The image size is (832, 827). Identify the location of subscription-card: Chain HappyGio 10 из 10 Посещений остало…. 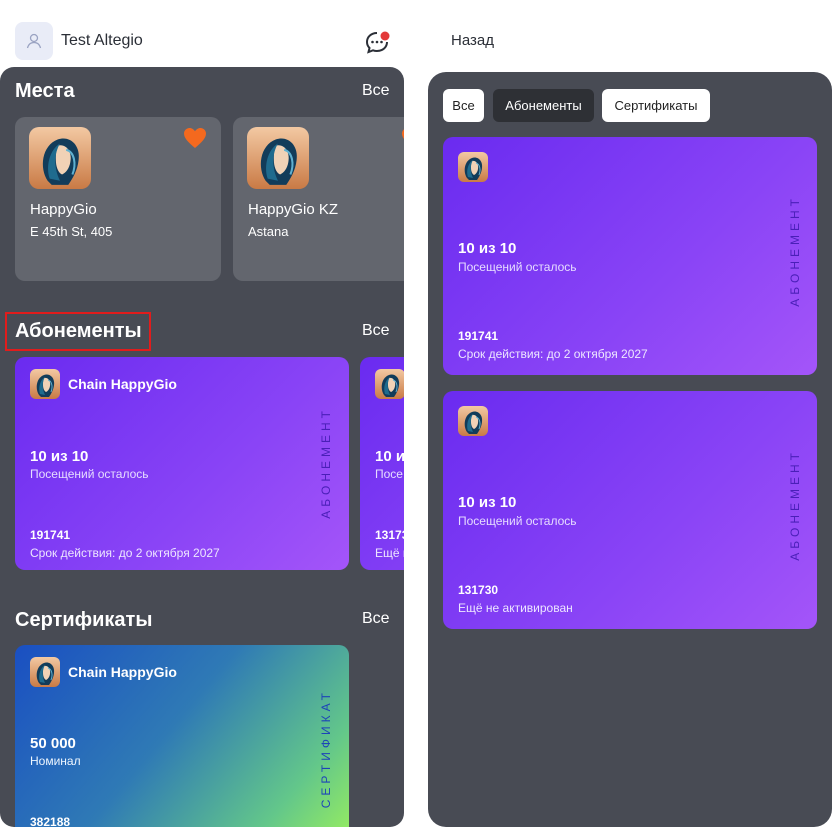
(182, 463).